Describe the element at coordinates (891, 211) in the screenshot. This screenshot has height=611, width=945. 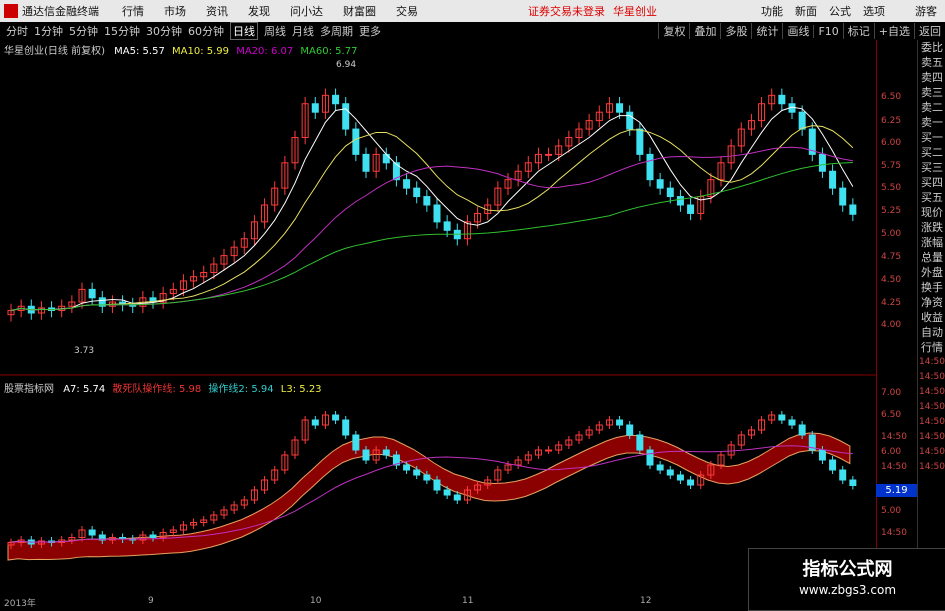
I see `axis-tick: 5.25` at that location.